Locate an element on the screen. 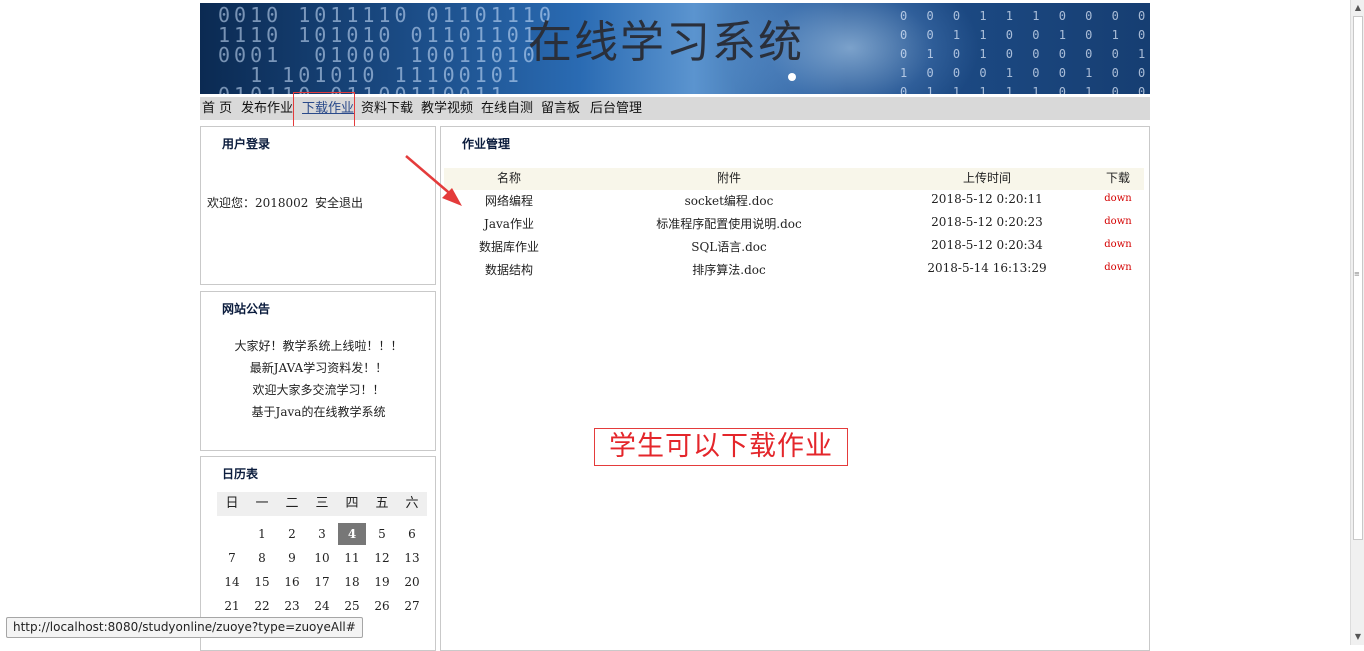  calendar-day: 26 is located at coordinates (382, 606).